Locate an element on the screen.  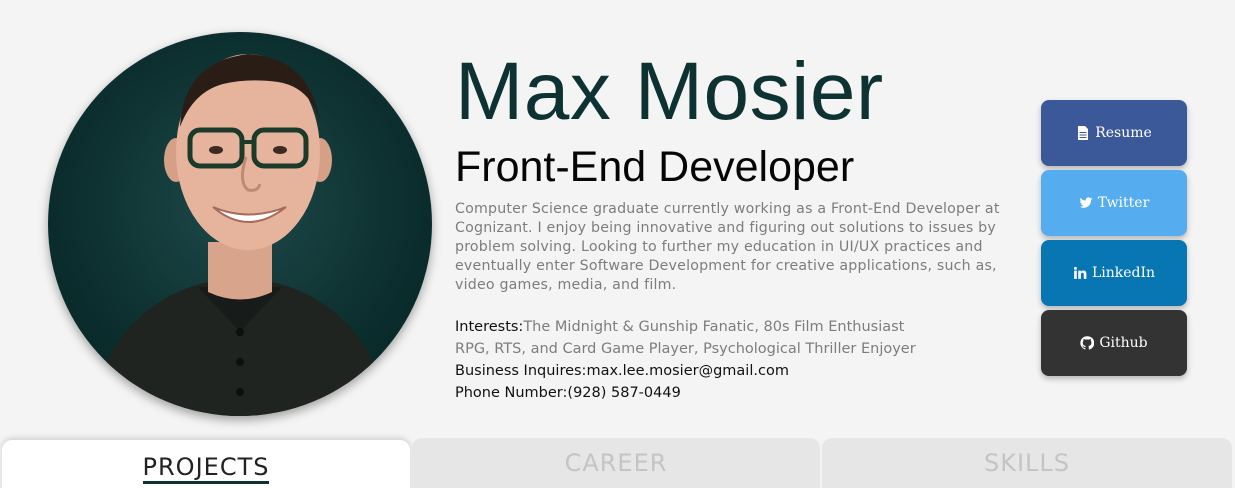
tab-skills-label: SKILLS is located at coordinates (1027, 463).